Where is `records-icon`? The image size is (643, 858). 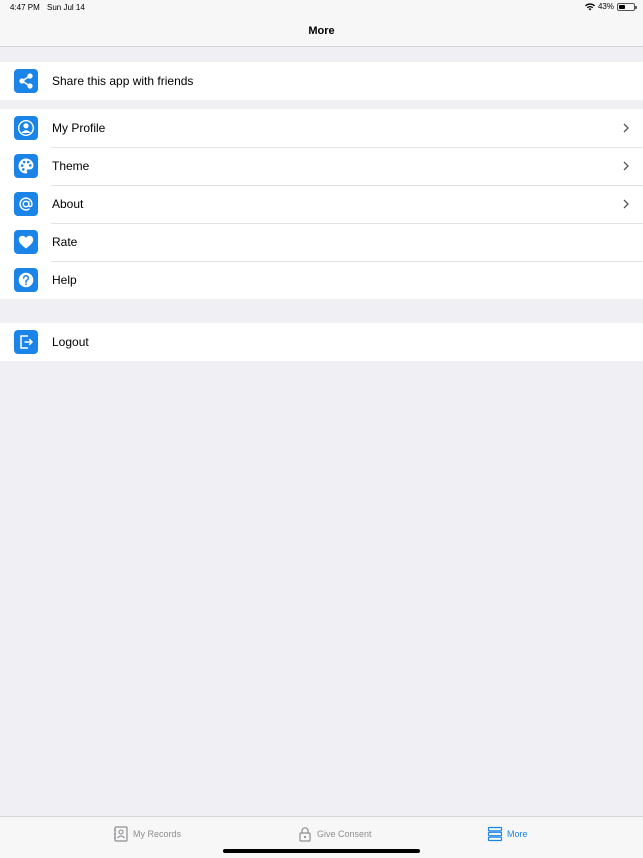 records-icon is located at coordinates (121, 834).